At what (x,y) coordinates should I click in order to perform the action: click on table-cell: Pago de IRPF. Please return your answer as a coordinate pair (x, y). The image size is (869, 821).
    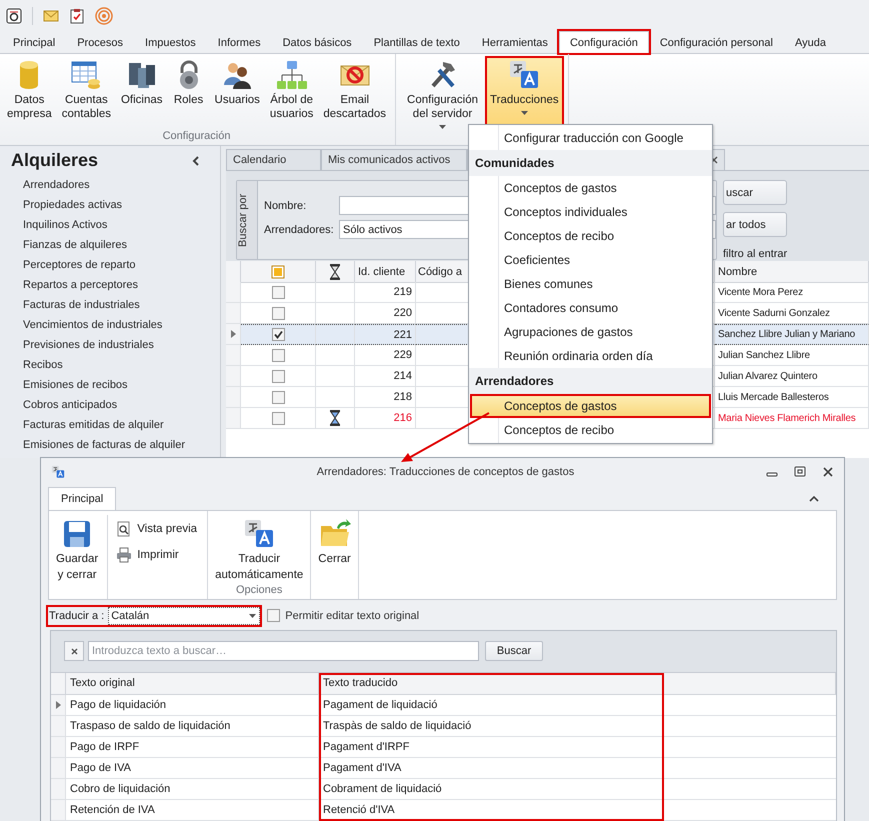
    Looking at the image, I should click on (192, 747).